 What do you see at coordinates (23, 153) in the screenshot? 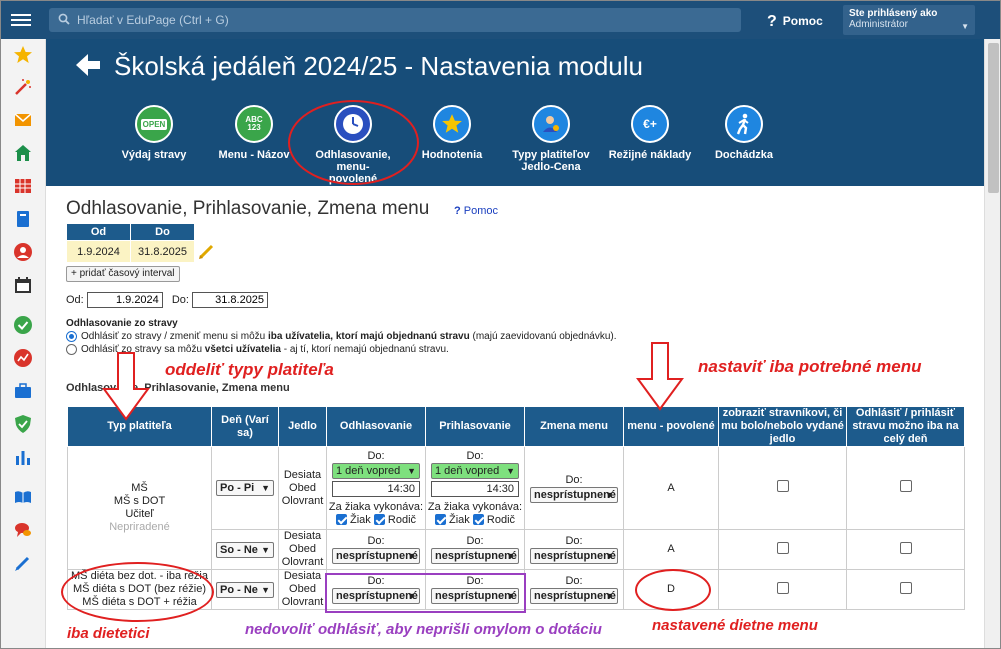
I see `home-icon` at bounding box center [23, 153].